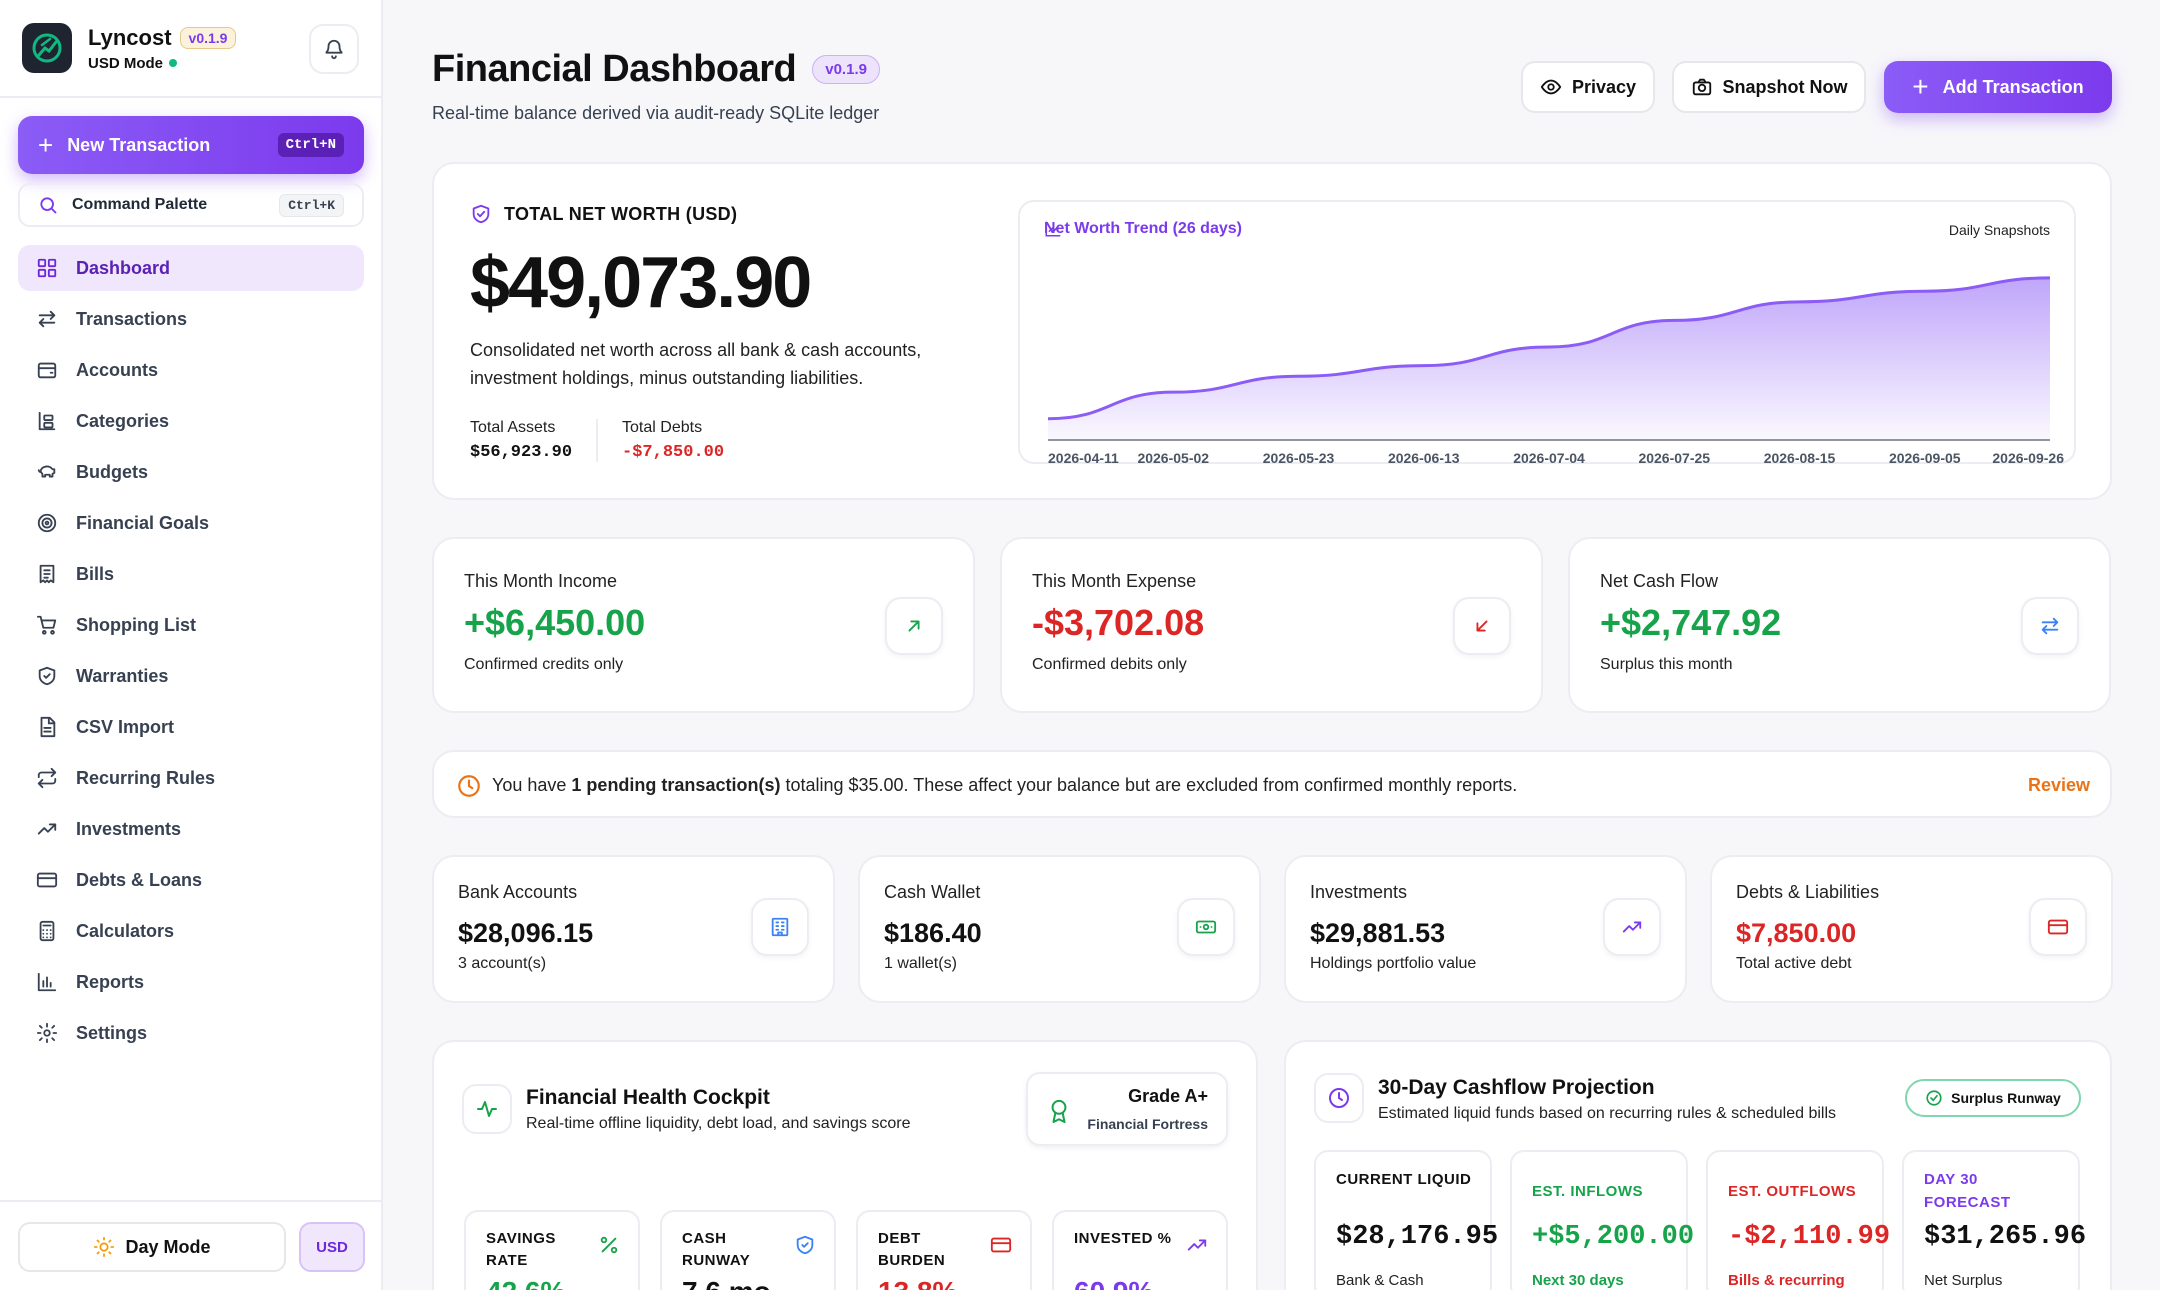 The width and height of the screenshot is (2160, 1290). I want to click on add-transaction-label: Add Transaction, so click(2013, 86).